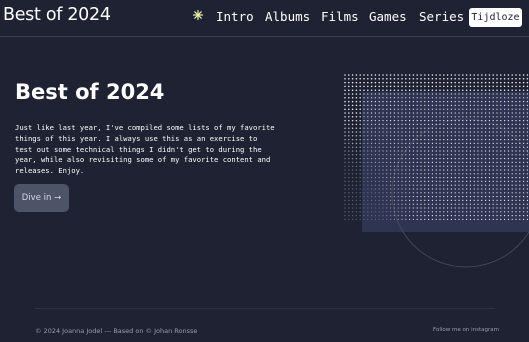  I want to click on dive-in-button: Dive in →, so click(41, 198).